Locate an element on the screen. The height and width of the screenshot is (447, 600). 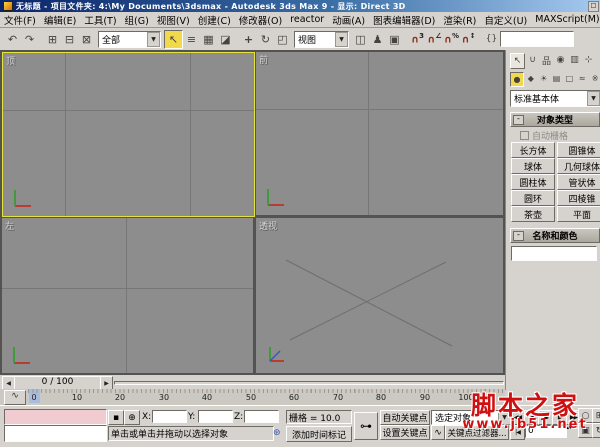
set-key-toggle-button: ⊶ is located at coordinates (366, 426).